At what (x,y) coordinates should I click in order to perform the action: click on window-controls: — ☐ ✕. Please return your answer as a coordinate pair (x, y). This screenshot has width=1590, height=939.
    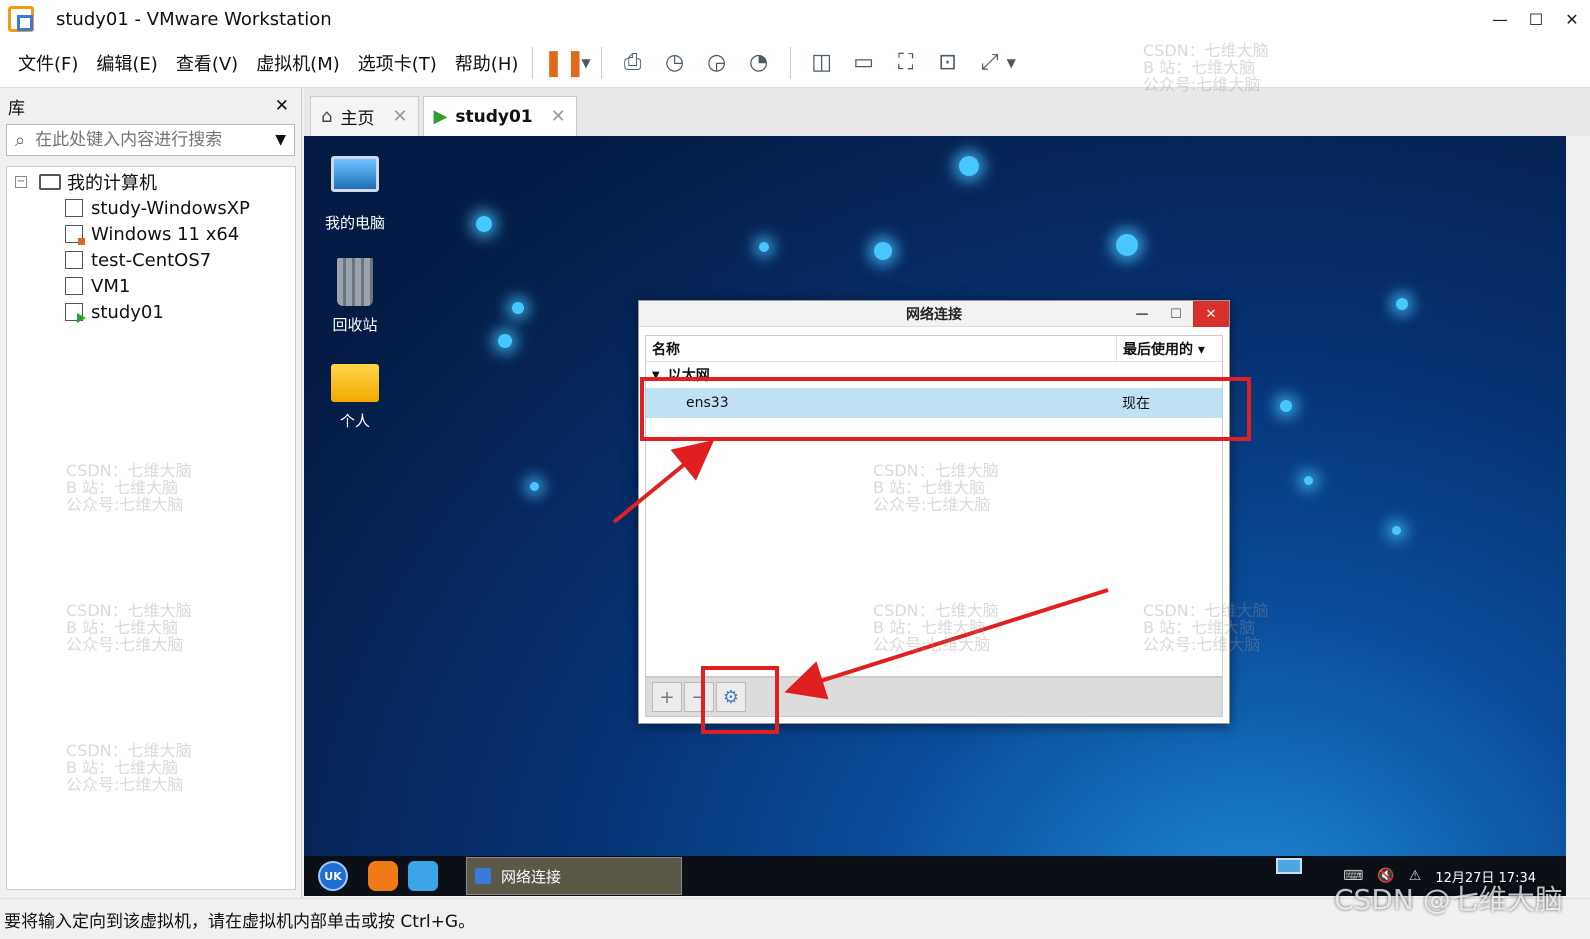
    Looking at the image, I should click on (1536, 19).